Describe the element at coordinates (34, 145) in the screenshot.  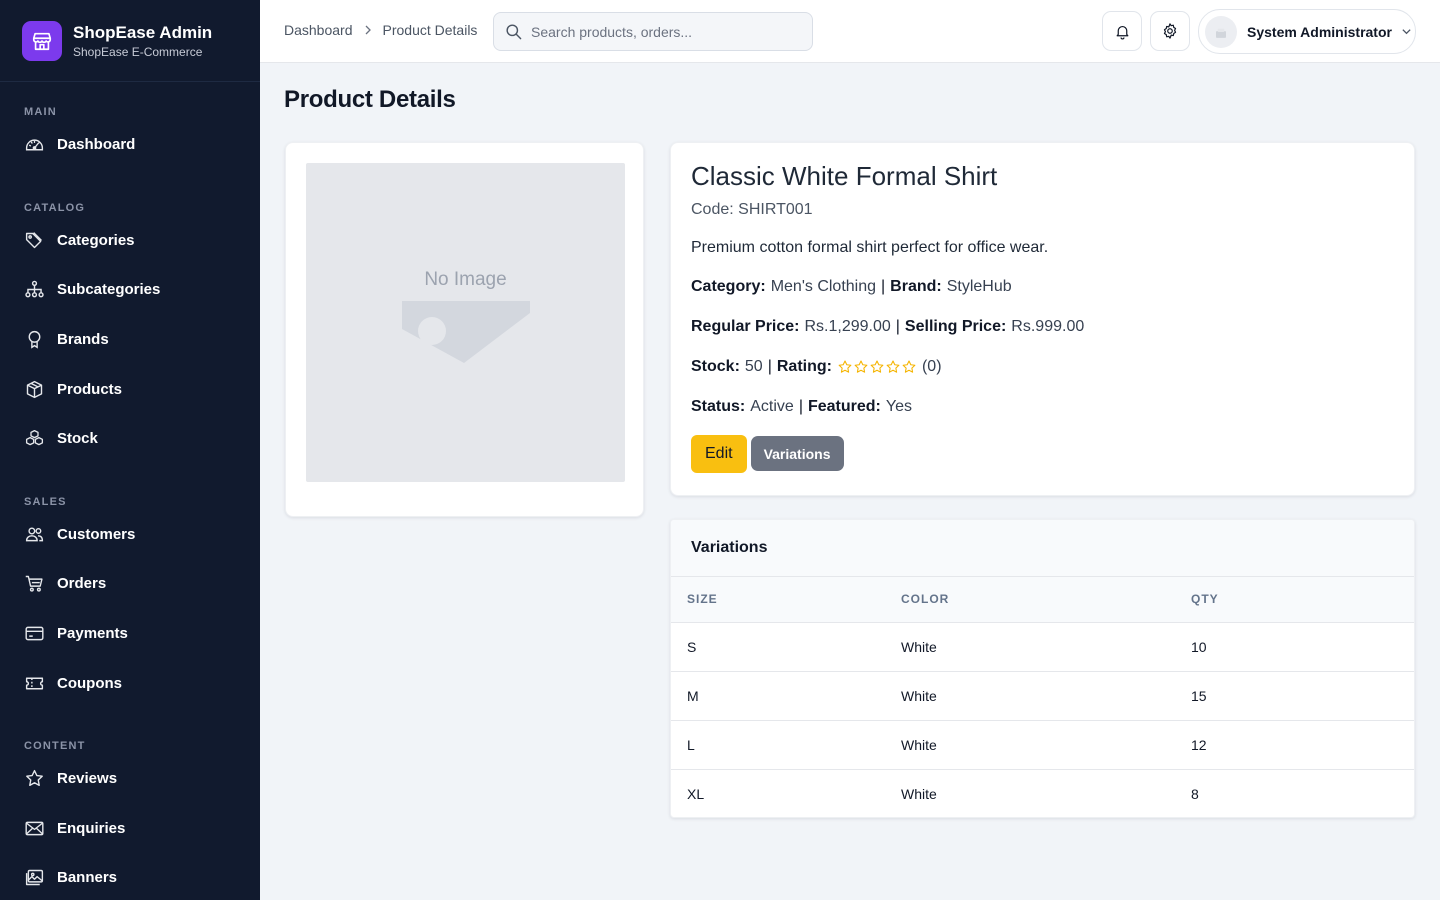
I see `dashboard-icon` at that location.